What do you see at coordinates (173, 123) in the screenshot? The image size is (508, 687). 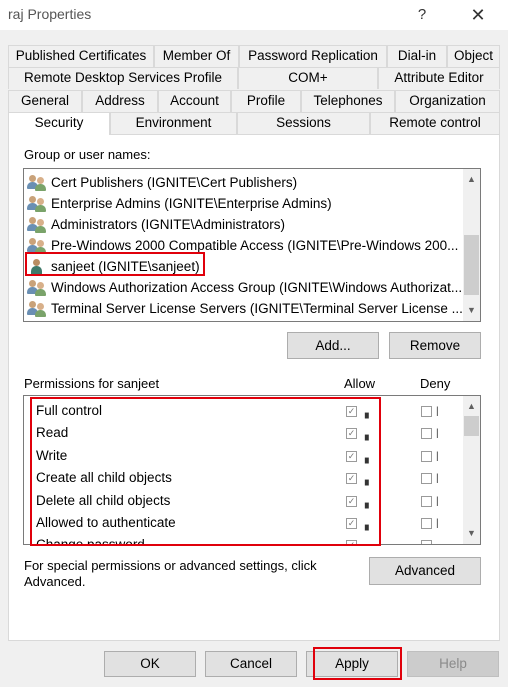 I see `tab-environment: Environment` at bounding box center [173, 123].